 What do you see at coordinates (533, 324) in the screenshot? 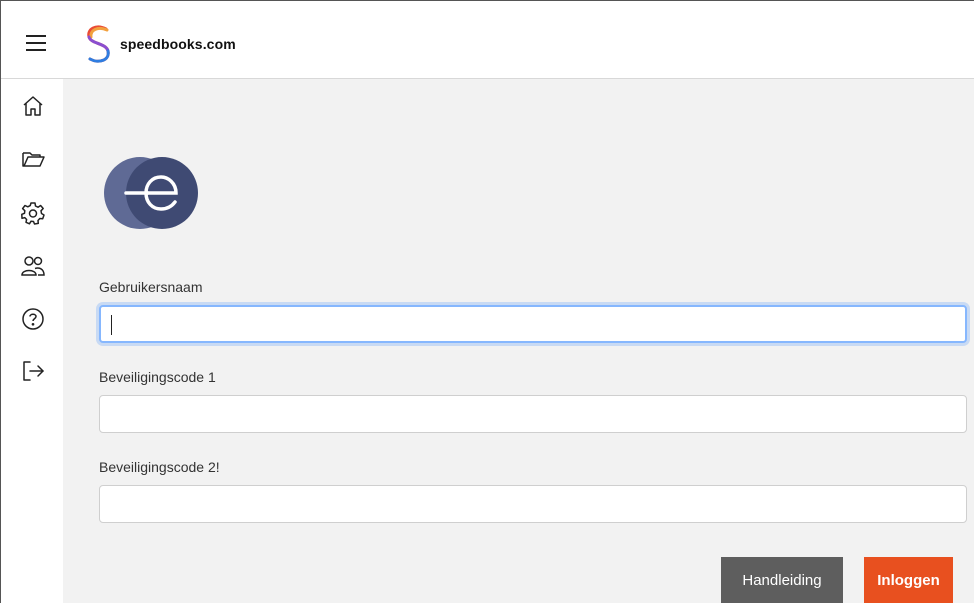
I see `username-input` at bounding box center [533, 324].